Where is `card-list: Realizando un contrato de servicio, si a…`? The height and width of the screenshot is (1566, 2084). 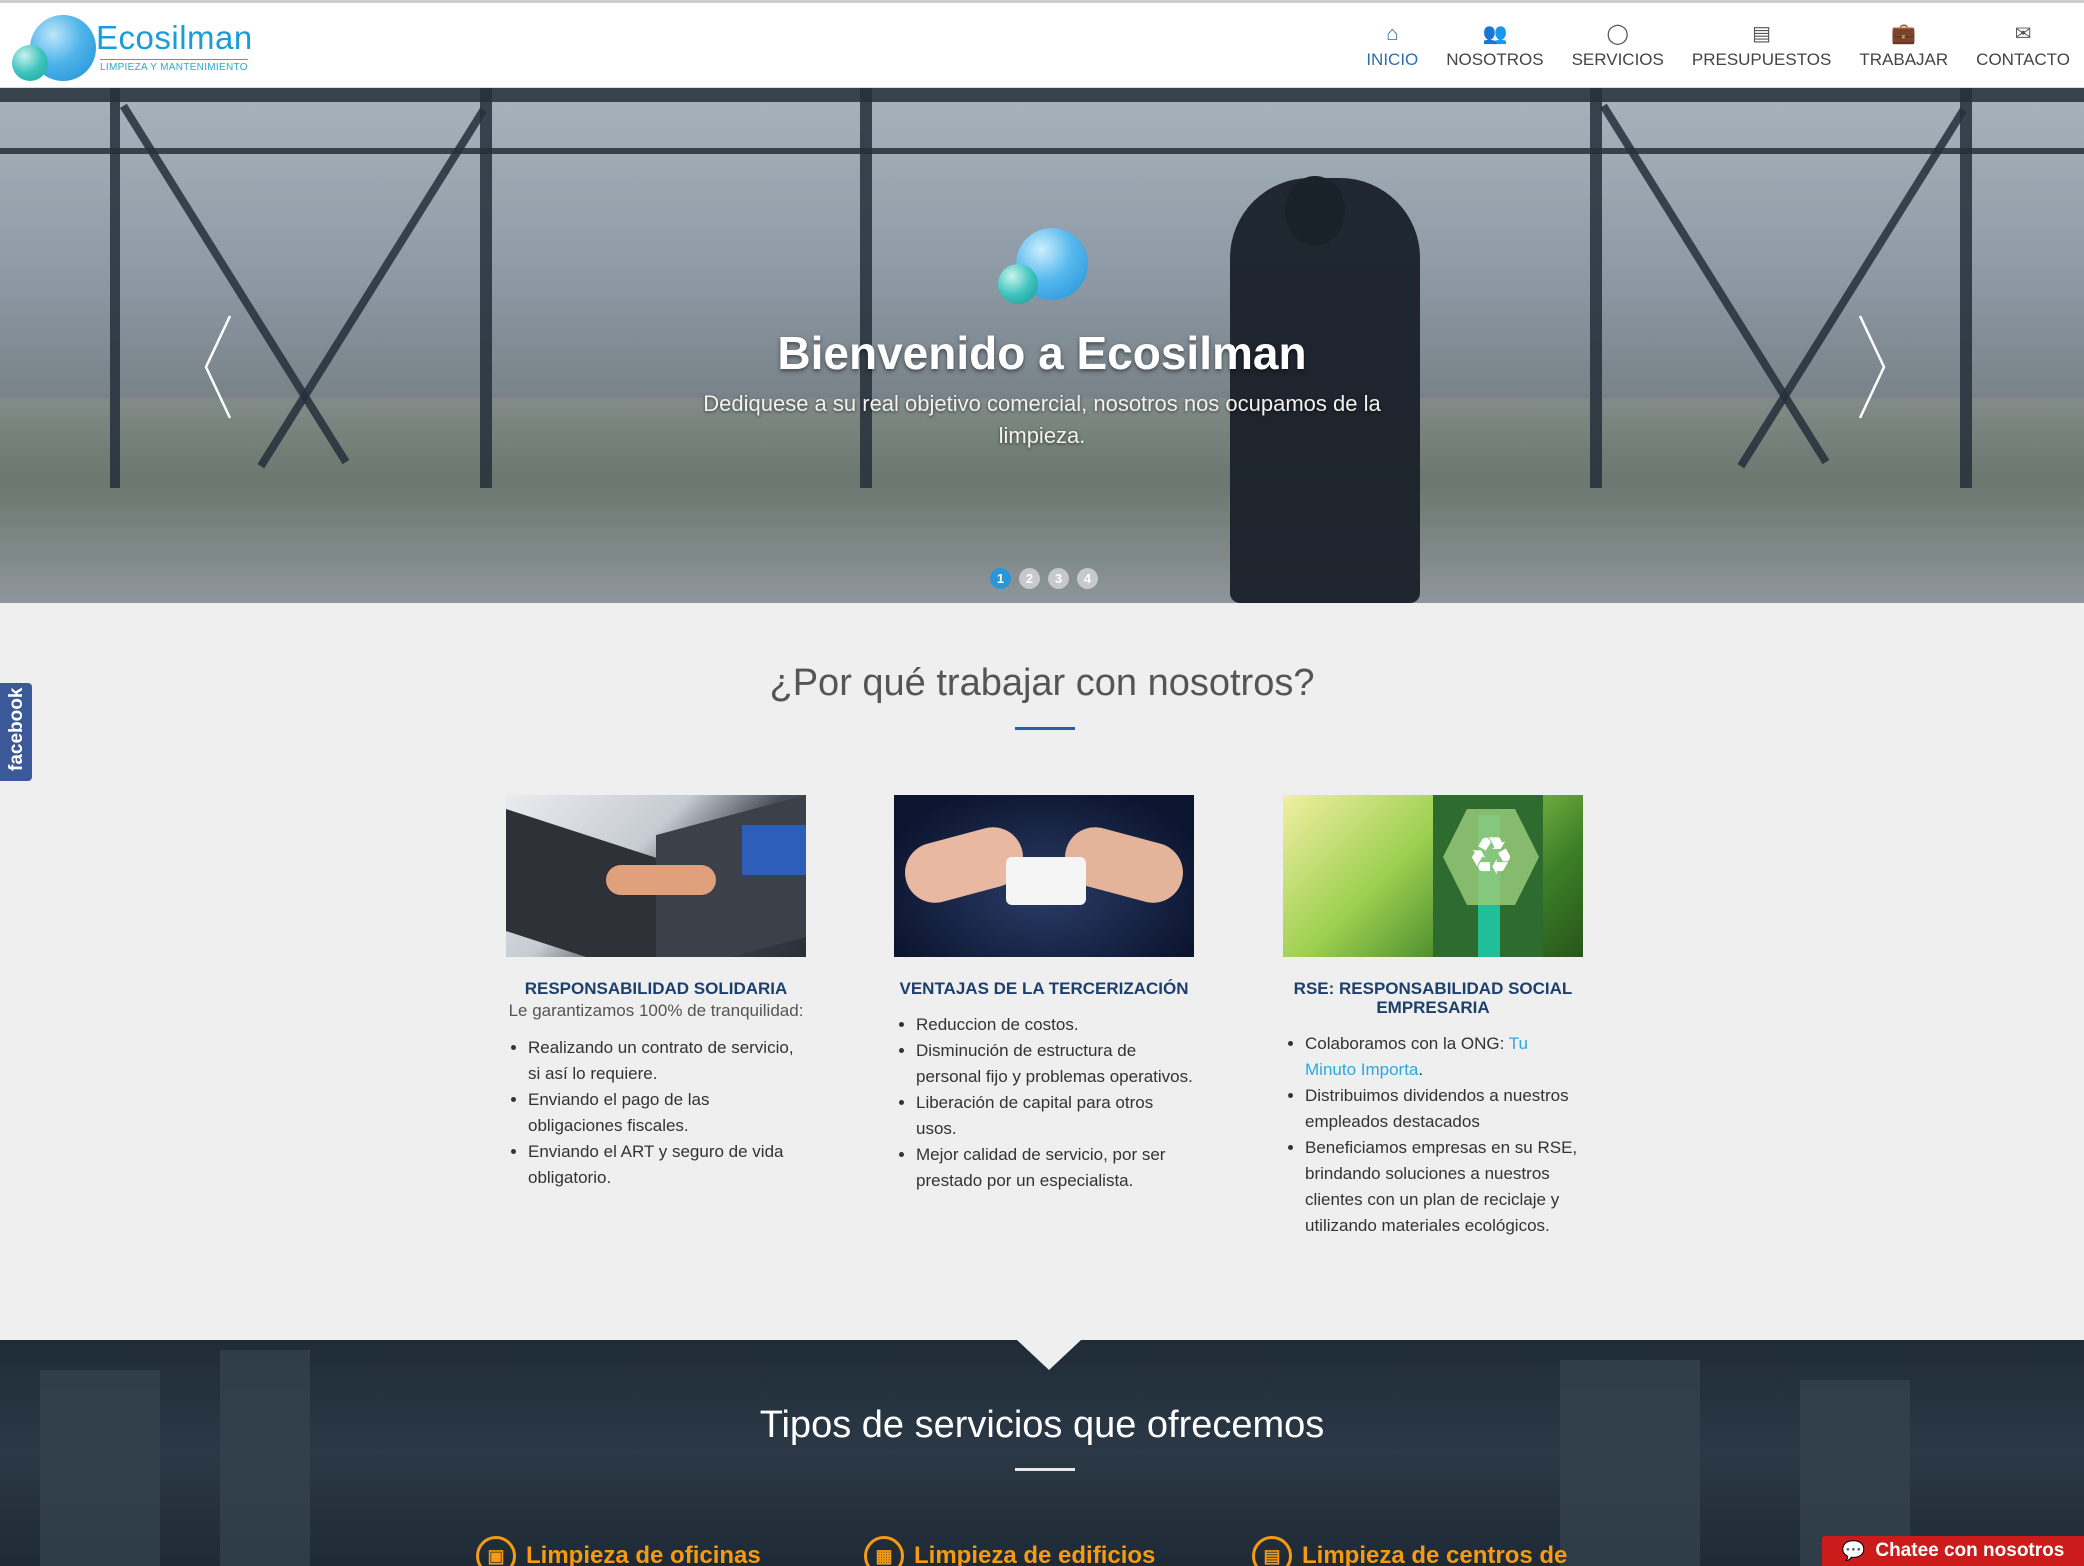 card-list: Realizando un contrato de servicio, si a… is located at coordinates (656, 1113).